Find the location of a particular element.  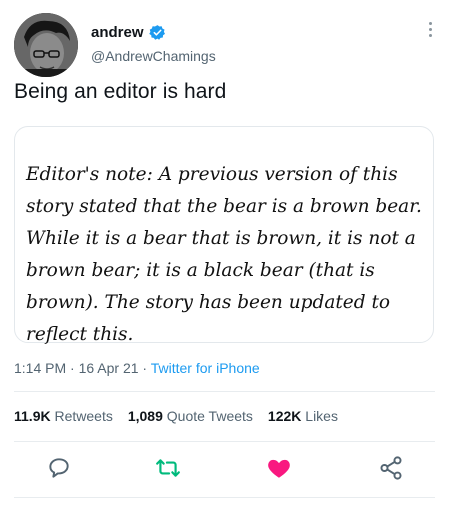

author-name: andrew is located at coordinates (128, 32).